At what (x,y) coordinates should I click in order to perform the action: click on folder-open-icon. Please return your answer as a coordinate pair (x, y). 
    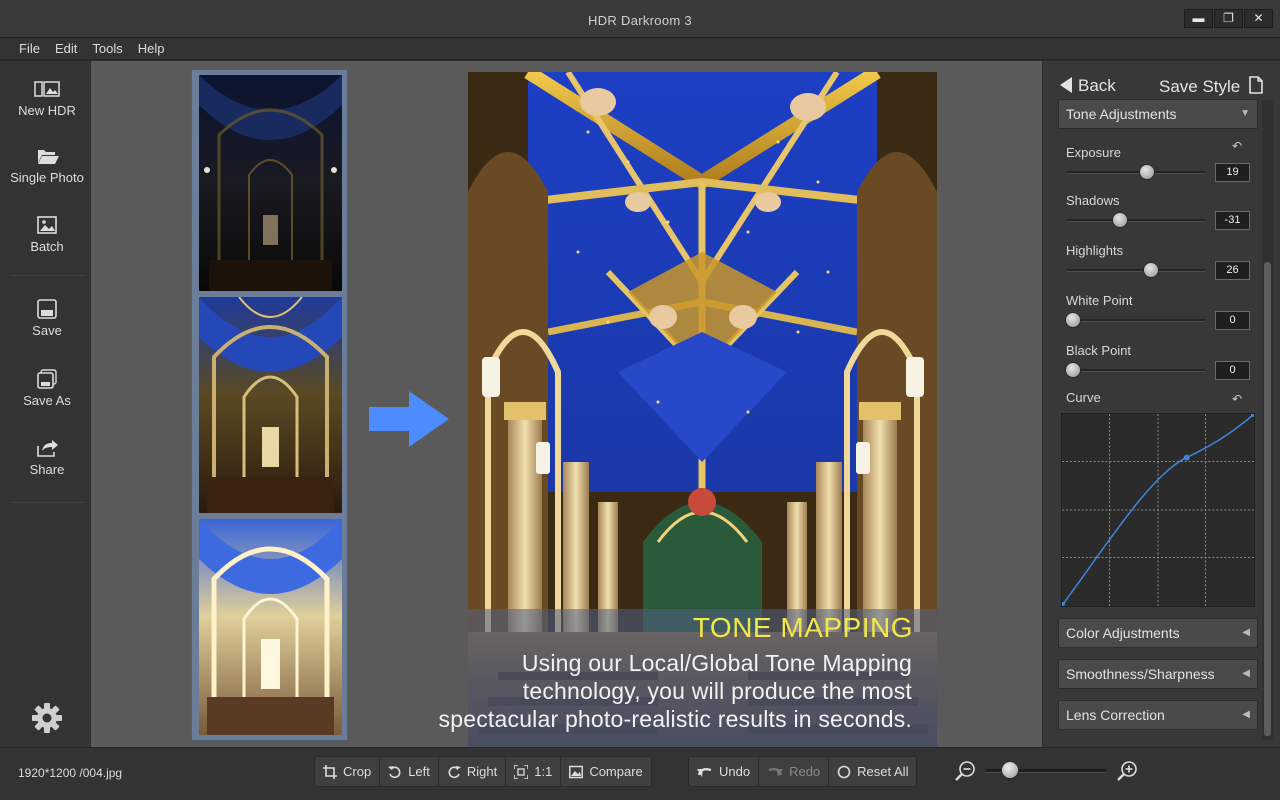
    Looking at the image, I should click on (48, 157).